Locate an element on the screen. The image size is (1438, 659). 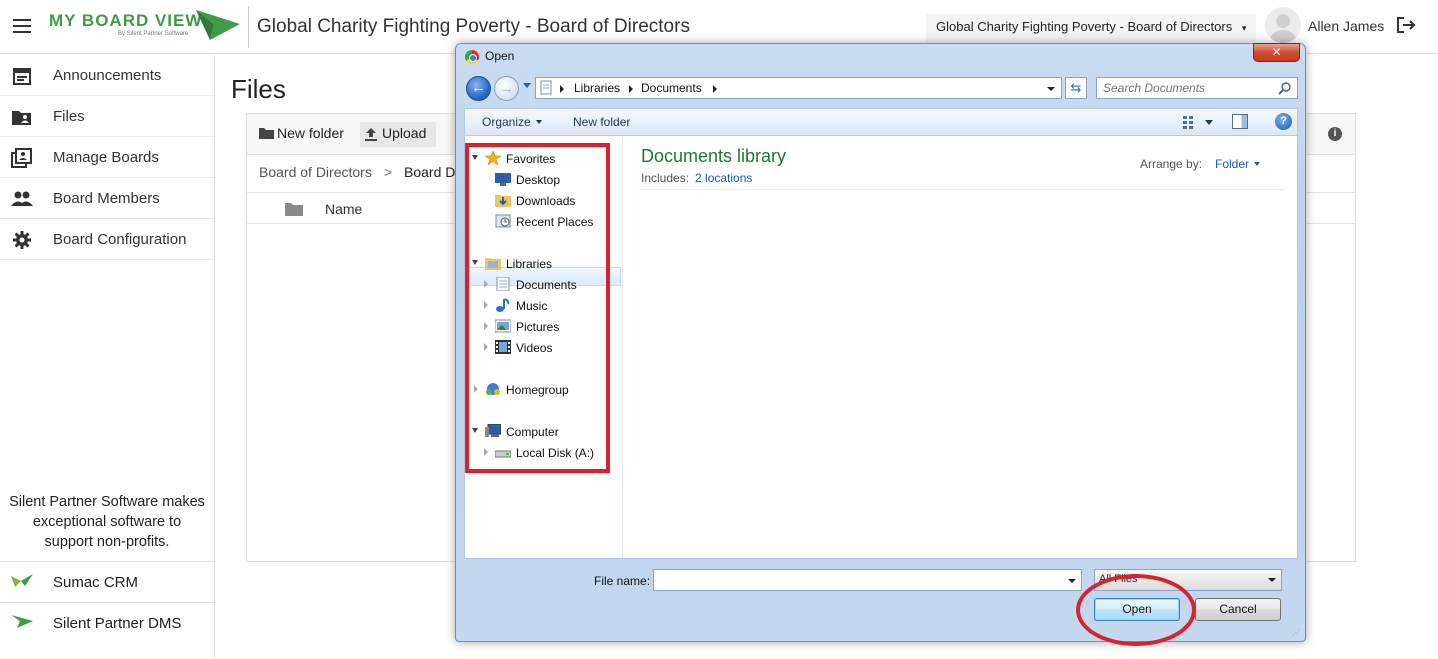
library-header-divider is located at coordinates (962, 189).